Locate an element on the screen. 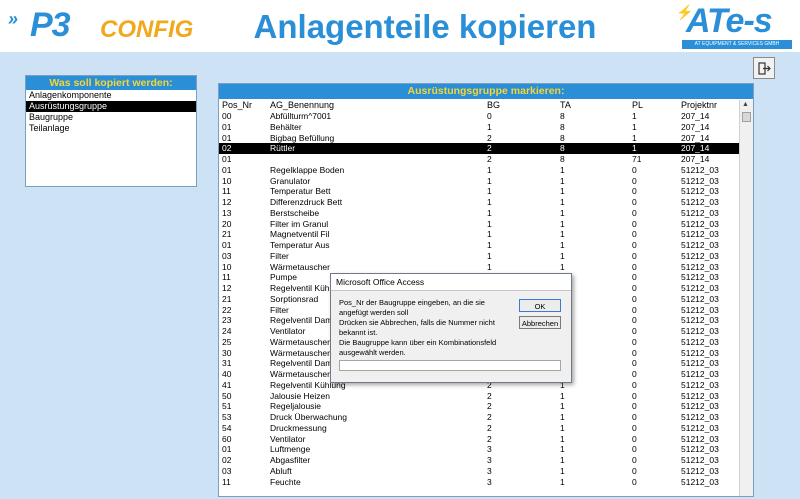 The image size is (800, 499). column-header-pl: PL is located at coordinates (655, 105).